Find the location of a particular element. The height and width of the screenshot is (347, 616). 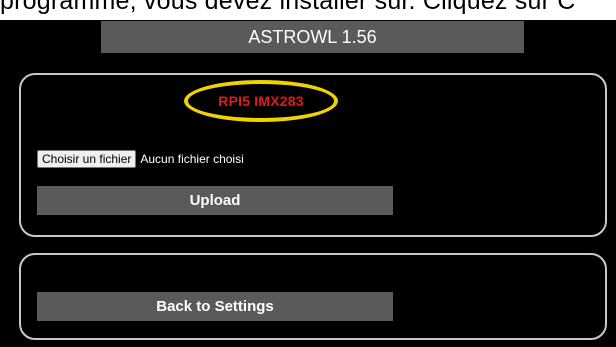

device-highlight-ellipse: RPI5 IMX283 is located at coordinates (261, 101).